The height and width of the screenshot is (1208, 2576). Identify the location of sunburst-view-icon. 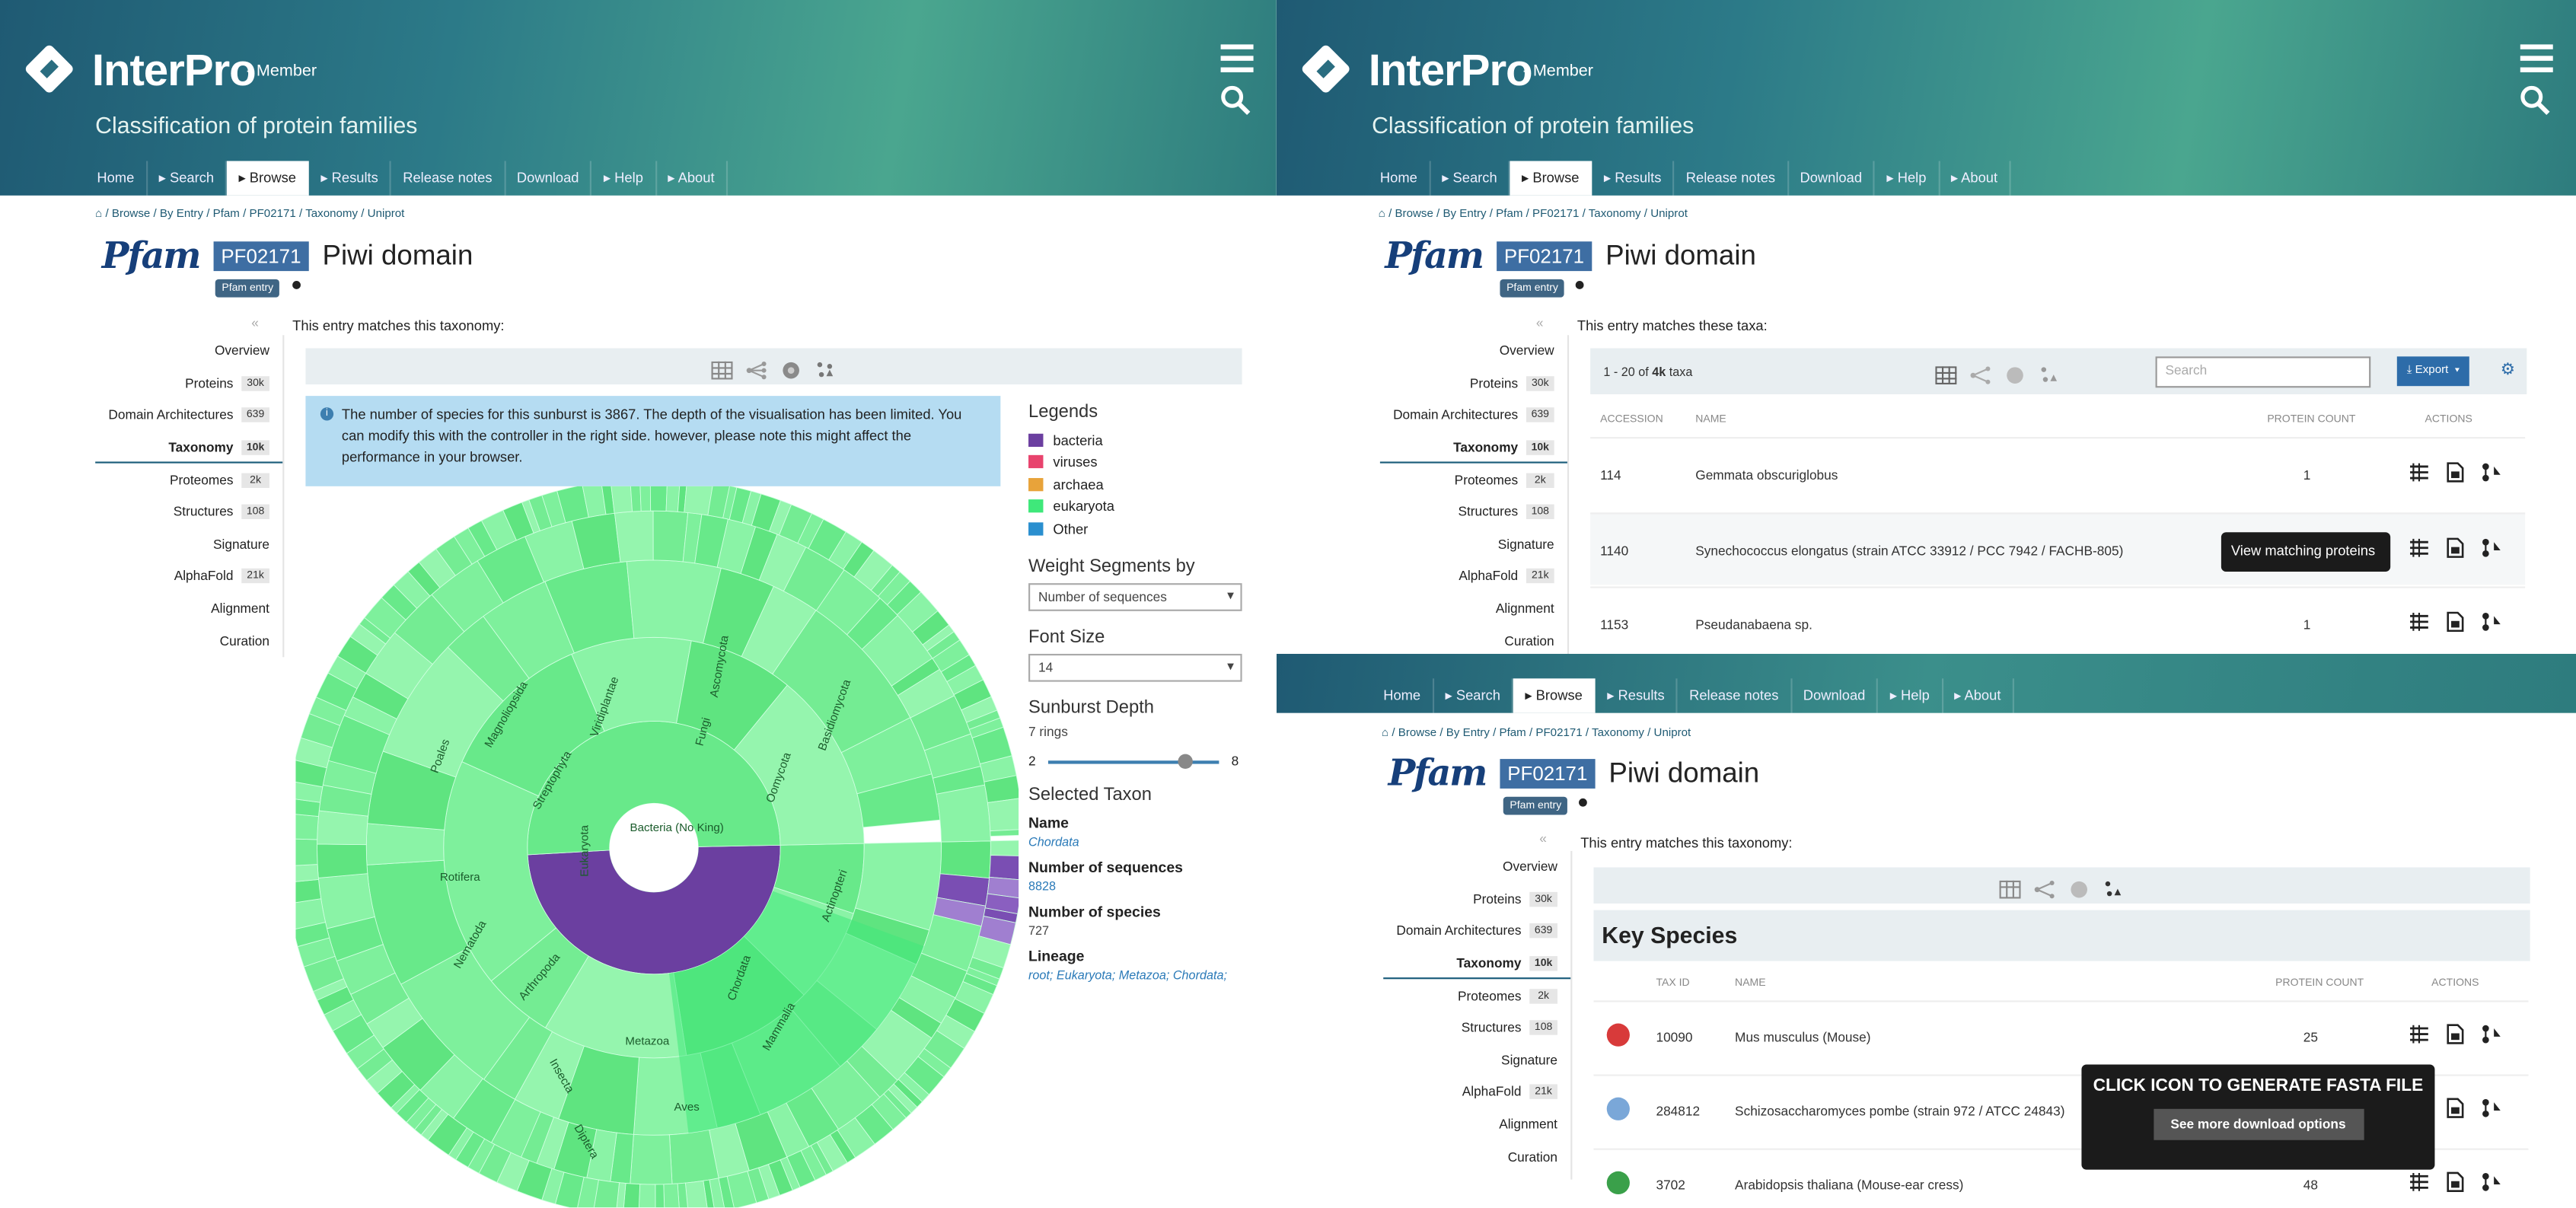
(791, 367).